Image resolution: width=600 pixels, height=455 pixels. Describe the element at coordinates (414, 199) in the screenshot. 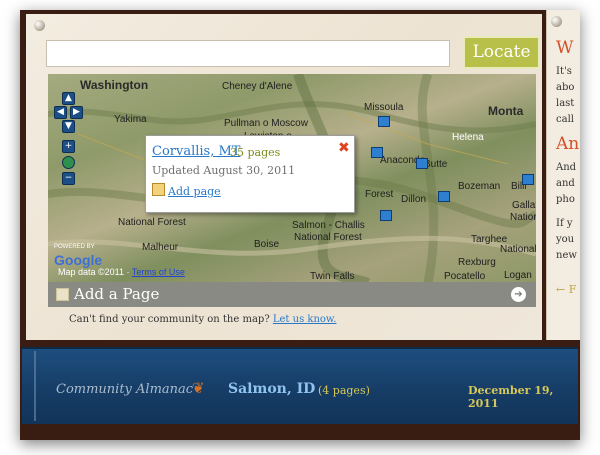

I see `map-label: Dillon` at that location.